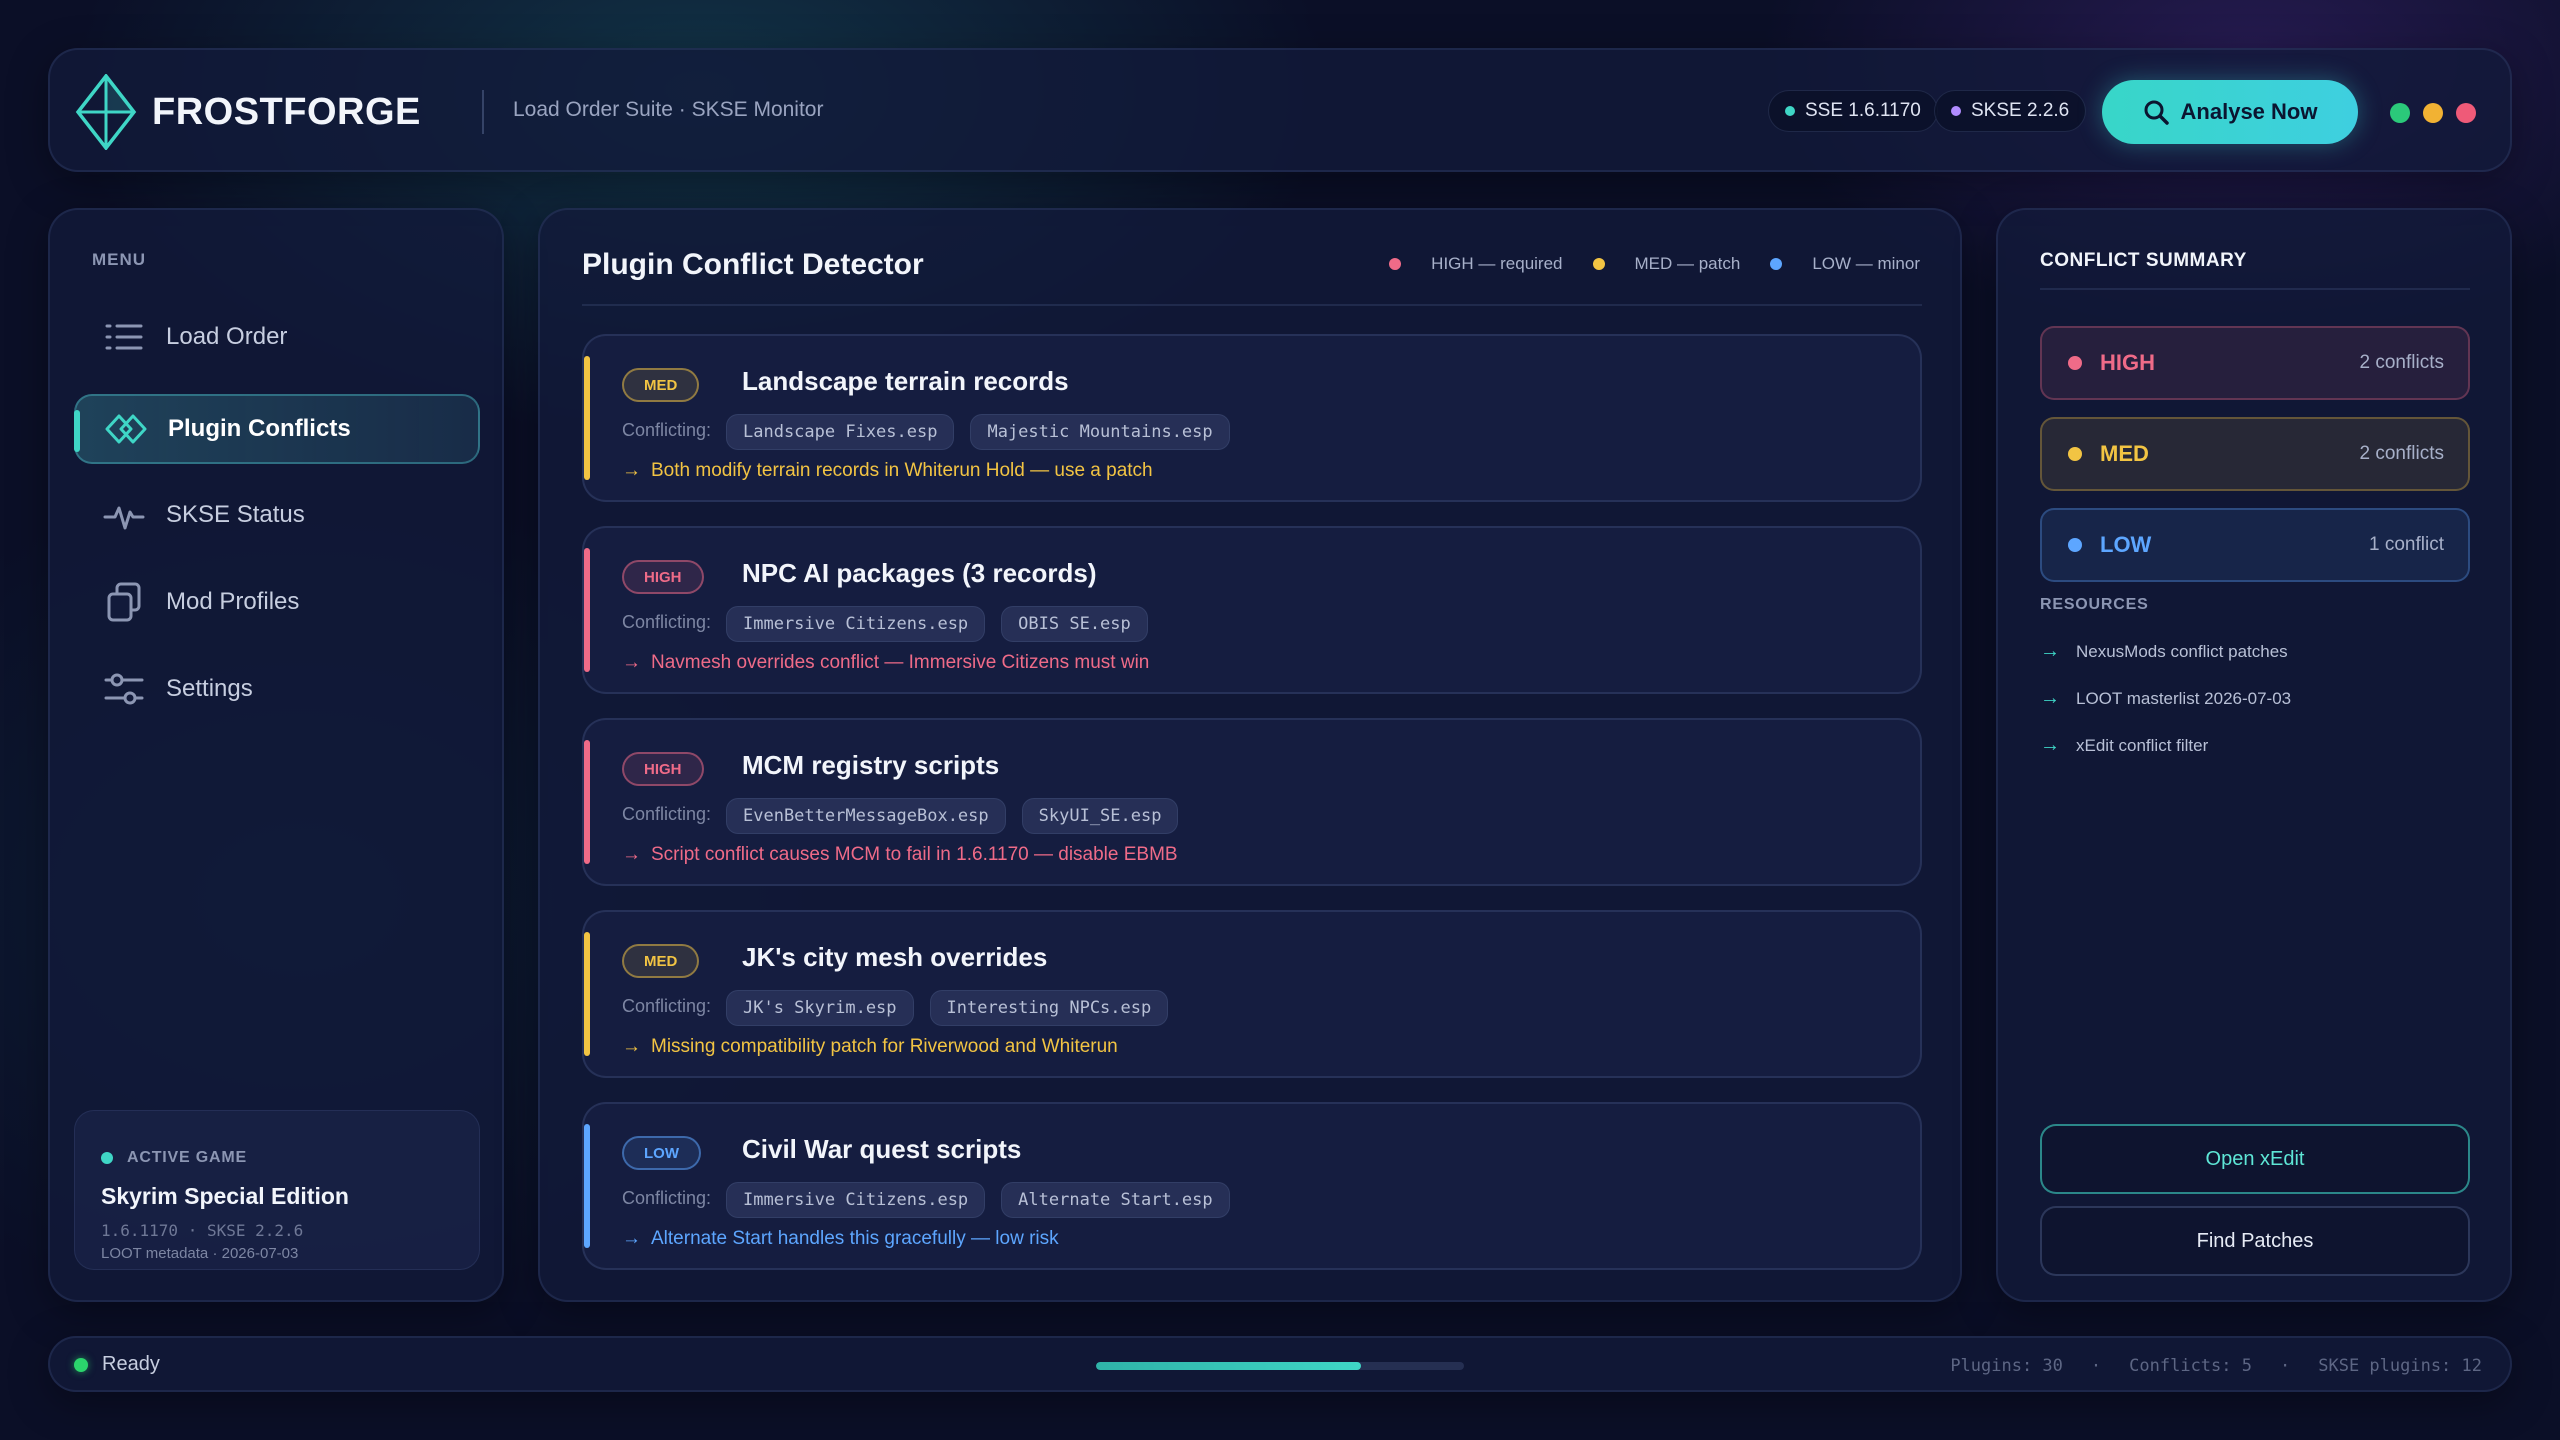 This screenshot has width=2560, height=1440. Describe the element at coordinates (209, 688) in the screenshot. I see `sidebar-item-label: Settings` at that location.